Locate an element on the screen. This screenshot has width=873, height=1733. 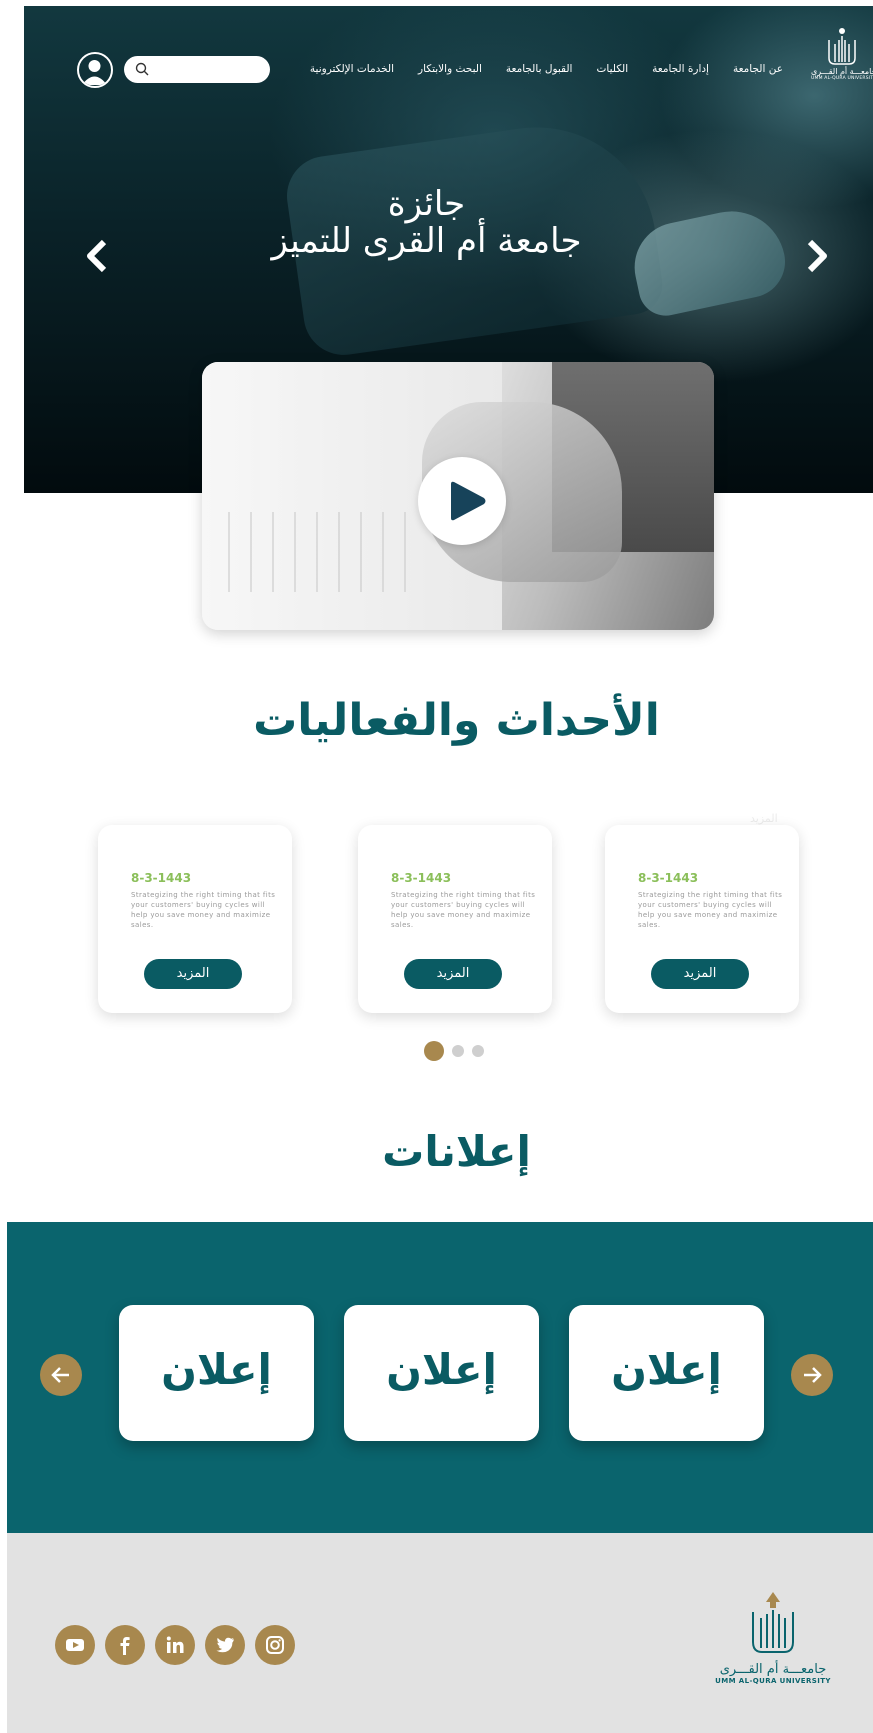
footer-logo-arabic-text: جامعـــة أم القـــرى is located at coordinates (773, 1669).